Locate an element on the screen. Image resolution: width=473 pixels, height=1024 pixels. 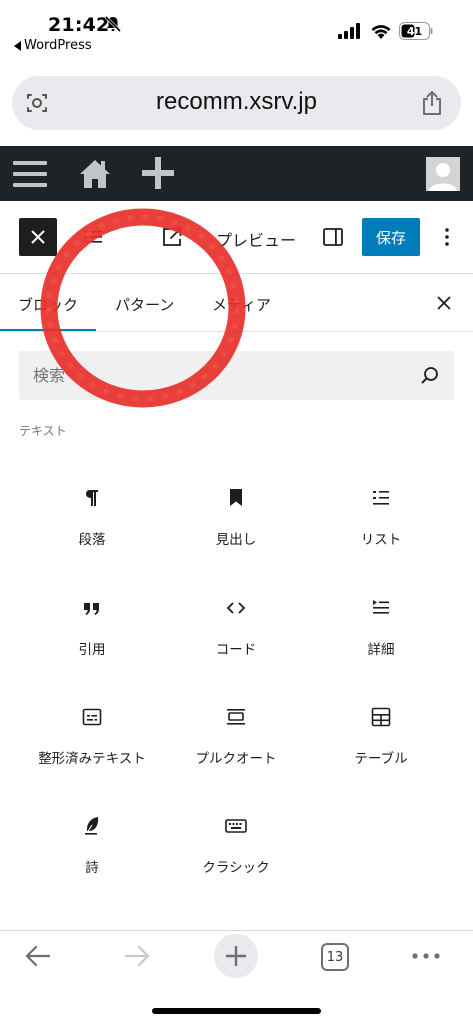
cellular-signal-icon is located at coordinates (349, 31).